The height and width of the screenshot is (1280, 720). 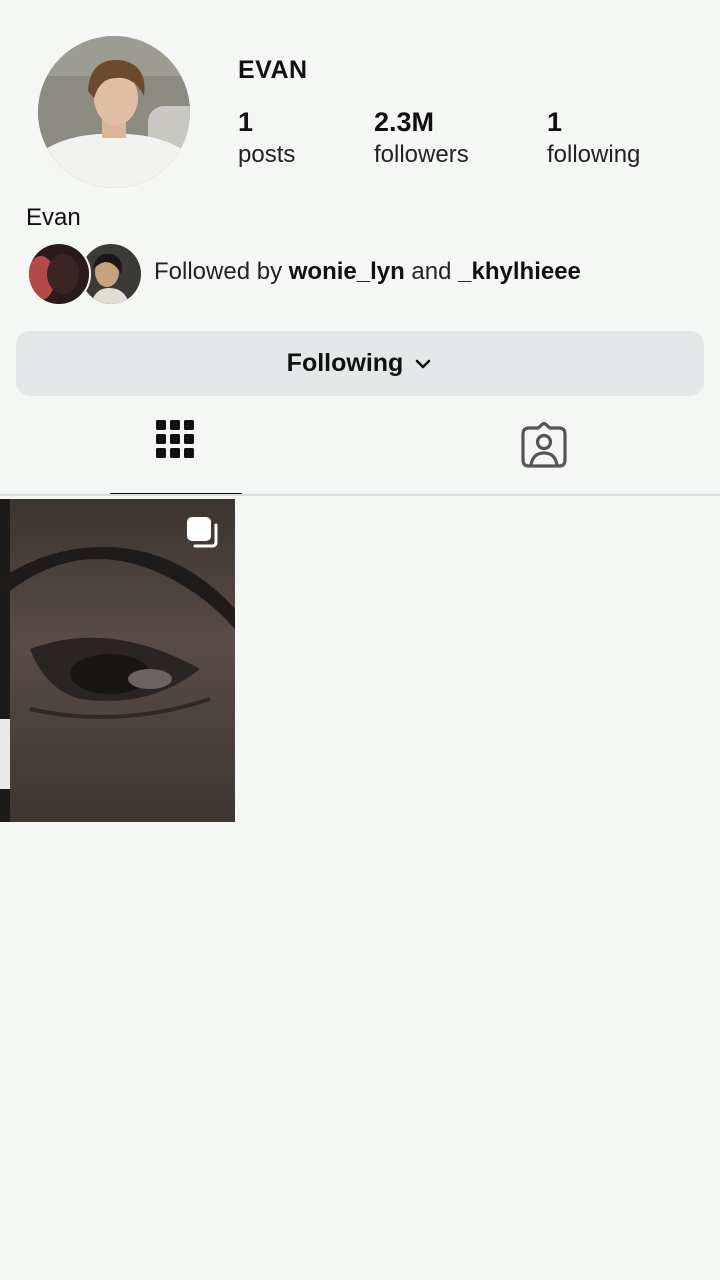 I want to click on tab-tagged, so click(x=544, y=453).